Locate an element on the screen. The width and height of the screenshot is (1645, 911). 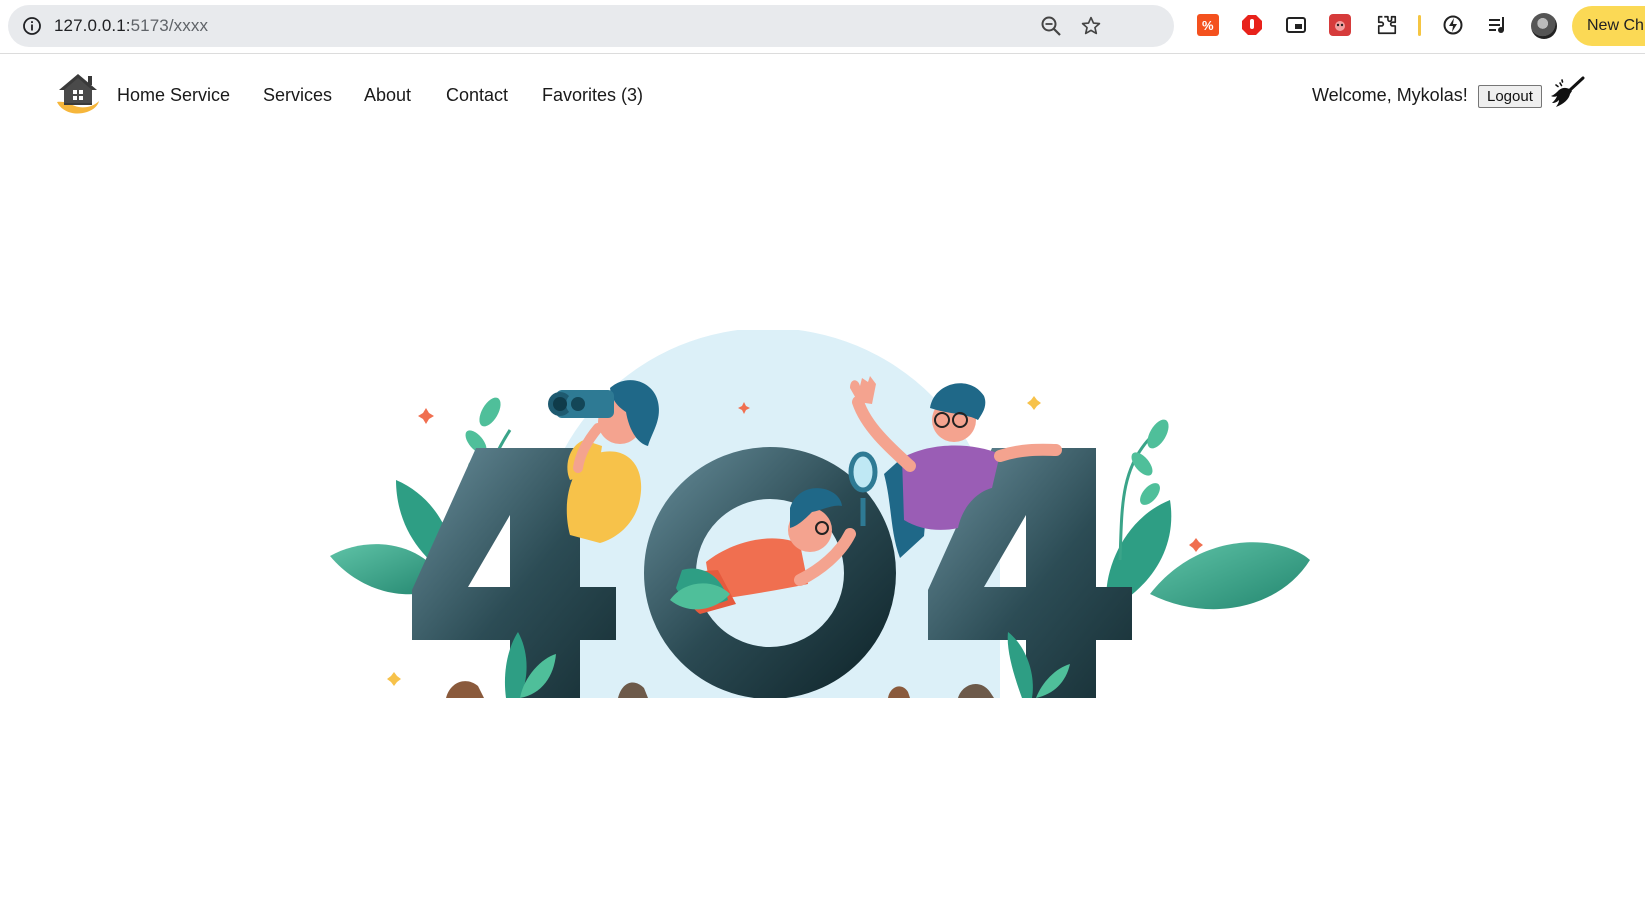
welcome-message: Welcome, Mykolas! is located at coordinates (1390, 95).